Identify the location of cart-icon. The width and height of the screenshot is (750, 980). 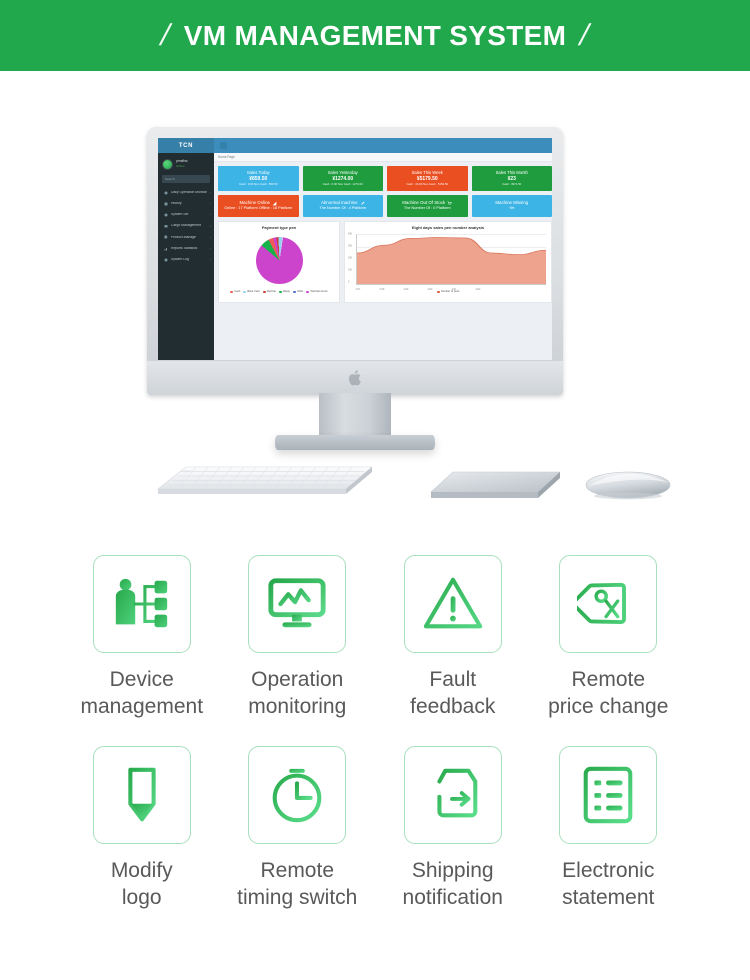
(449, 203).